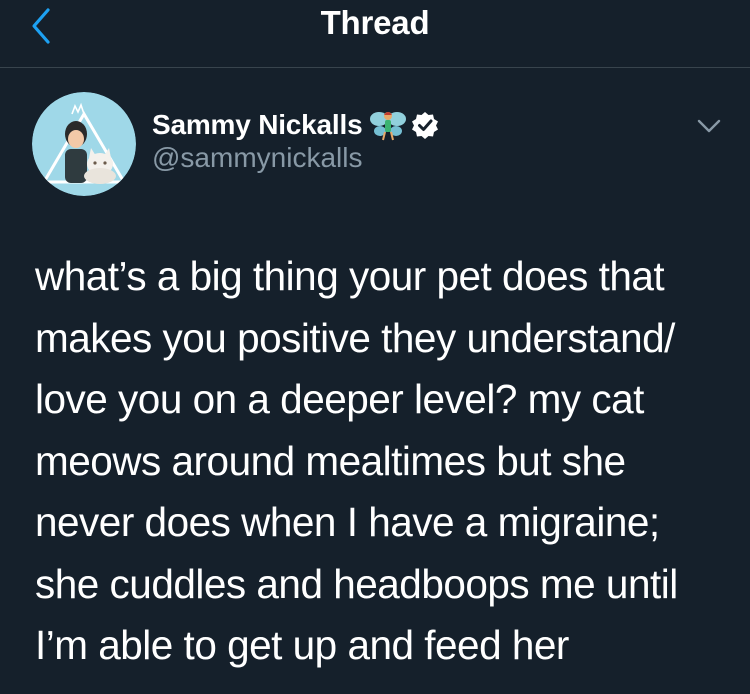 The width and height of the screenshot is (750, 694). I want to click on tweet-text-line: makes you positive they understand/, so click(355, 337).